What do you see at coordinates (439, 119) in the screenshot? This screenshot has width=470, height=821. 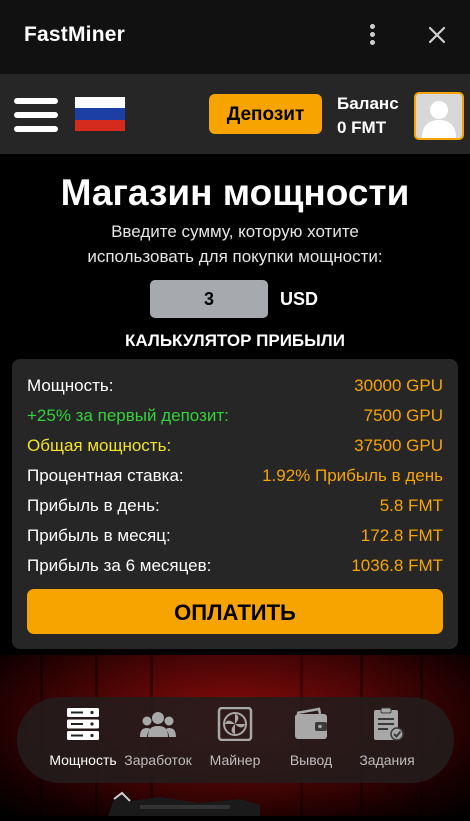 I see `user-icon` at bounding box center [439, 119].